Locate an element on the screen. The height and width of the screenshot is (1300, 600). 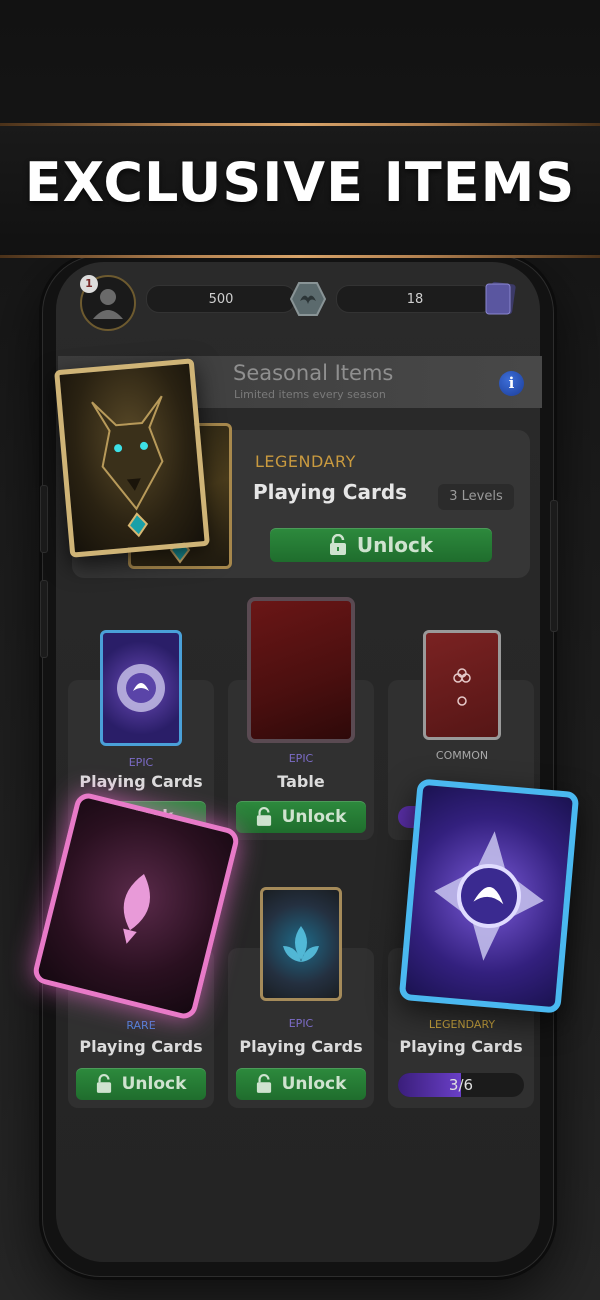
info-icon: i is located at coordinates (511, 383).